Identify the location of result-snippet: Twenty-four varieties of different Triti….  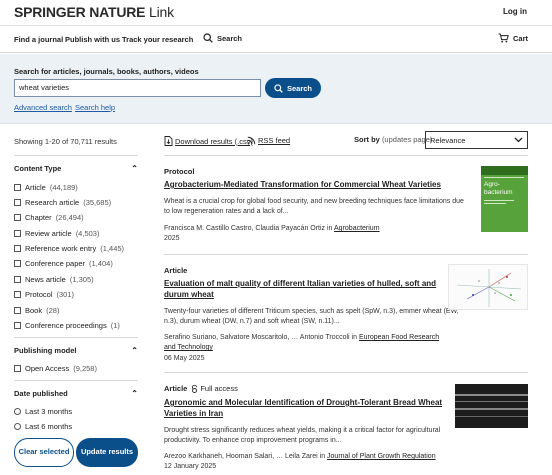
(311, 316).